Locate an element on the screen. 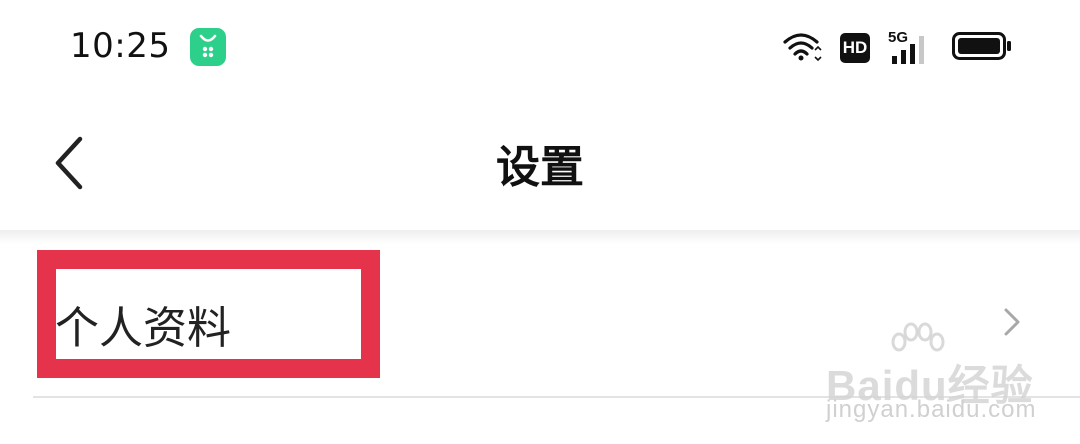 This screenshot has height=444, width=1080. highlight-box is located at coordinates (208, 314).